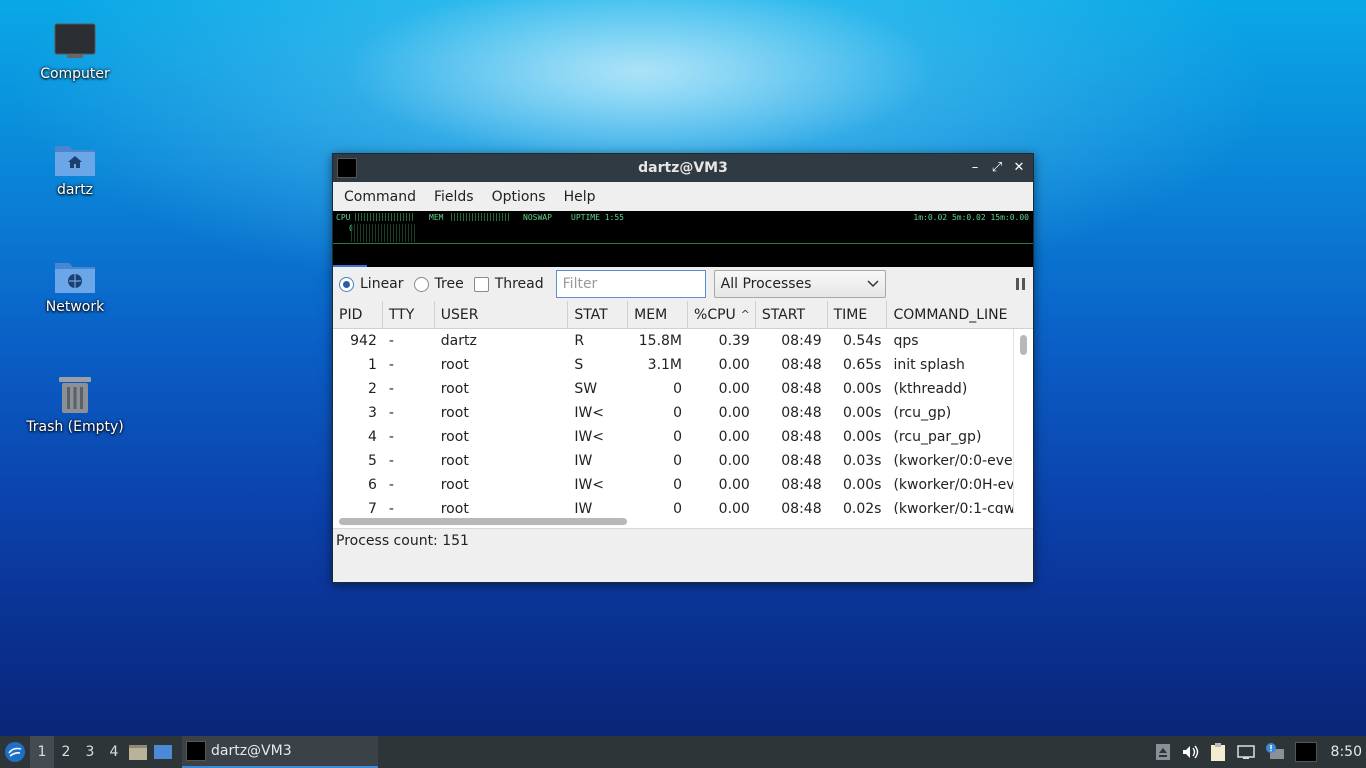 The width and height of the screenshot is (1366, 768). Describe the element at coordinates (346, 284) in the screenshot. I see `radio-selected` at that location.